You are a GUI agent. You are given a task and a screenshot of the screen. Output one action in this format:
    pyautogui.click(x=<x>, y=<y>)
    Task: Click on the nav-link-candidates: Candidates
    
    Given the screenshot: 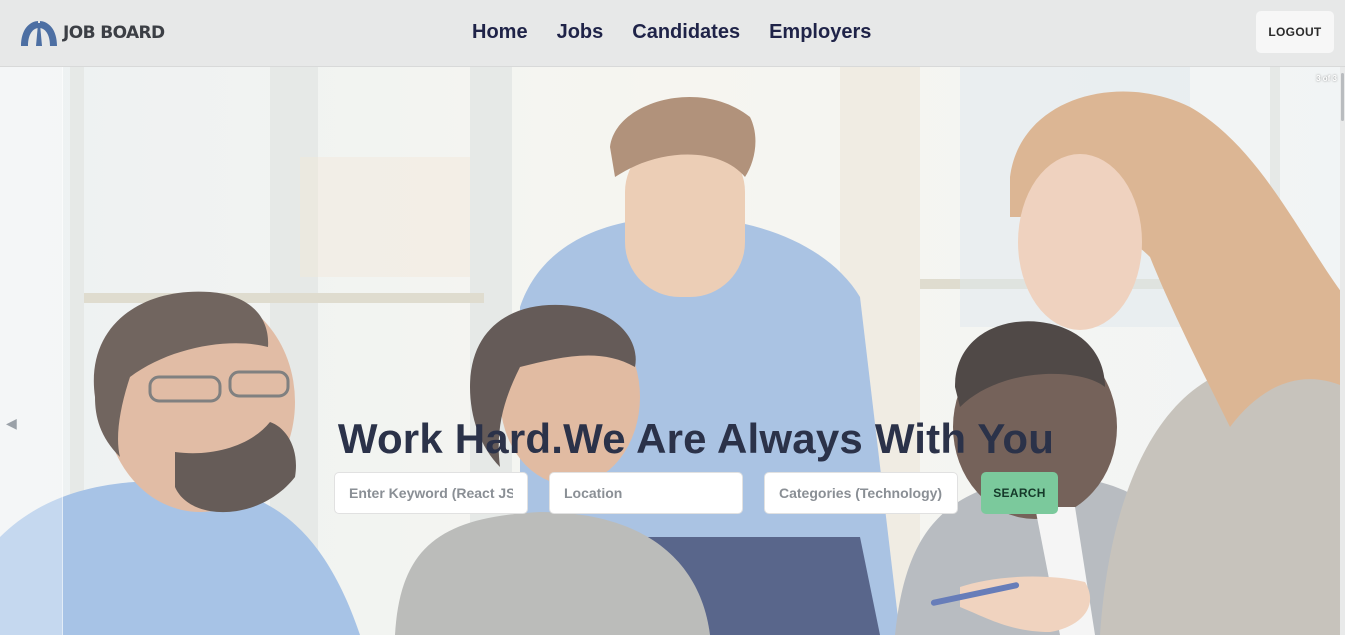 What is the action you would take?
    pyautogui.click(x=686, y=32)
    